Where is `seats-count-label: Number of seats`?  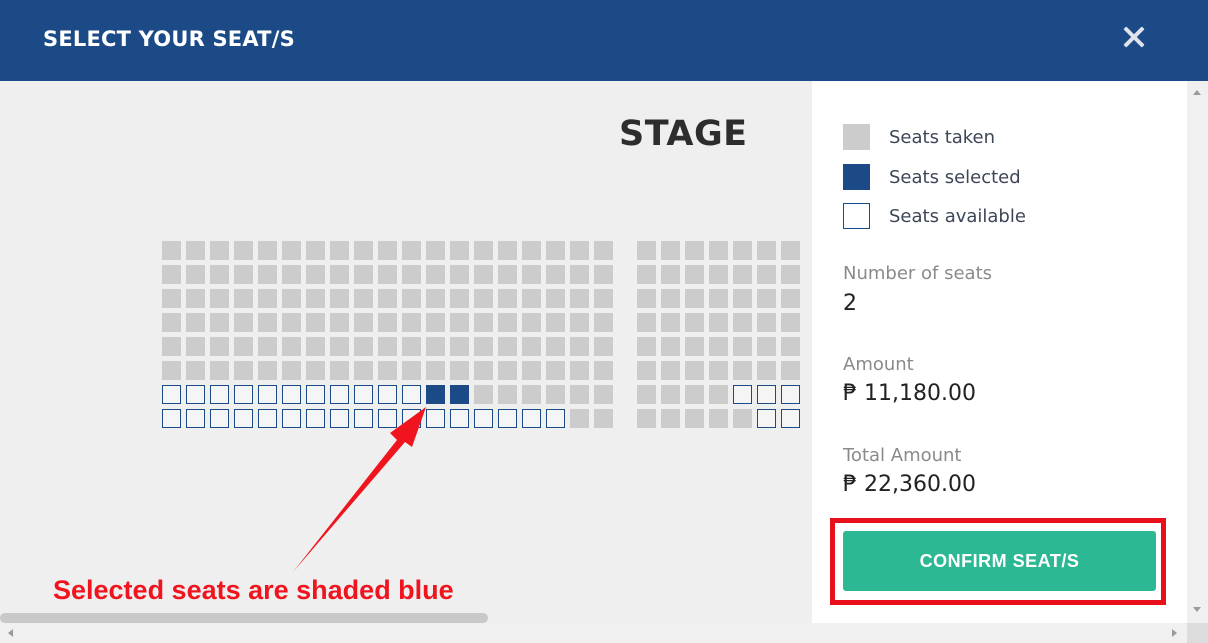
seats-count-label: Number of seats is located at coordinates (918, 273).